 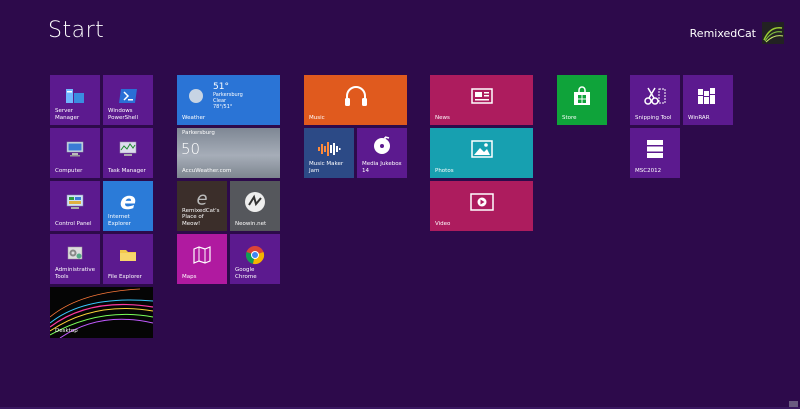 I want to click on photo-icon, so click(x=481, y=149).